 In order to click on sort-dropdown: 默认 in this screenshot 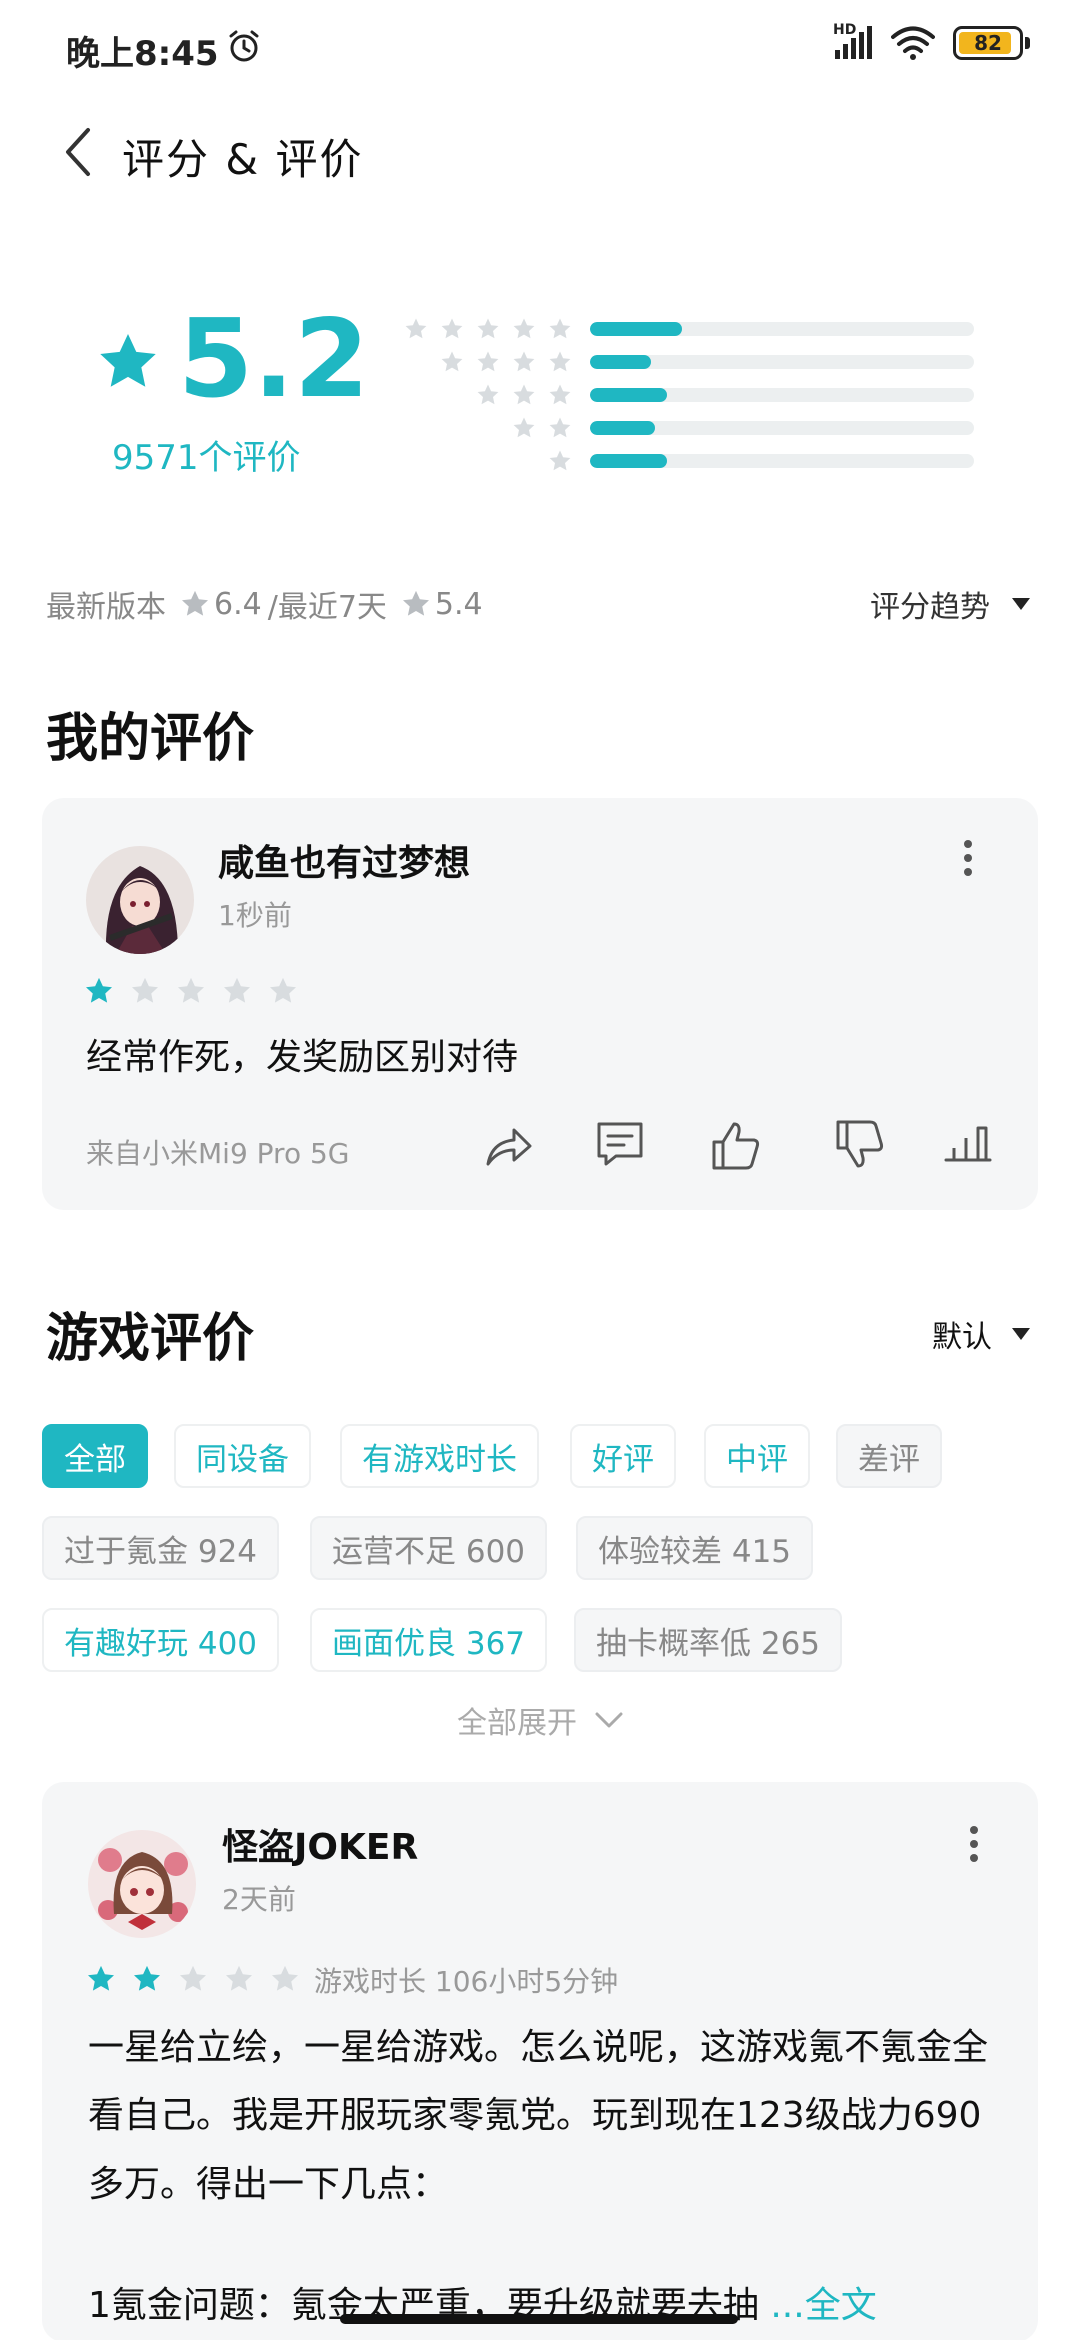, I will do `click(981, 1334)`.